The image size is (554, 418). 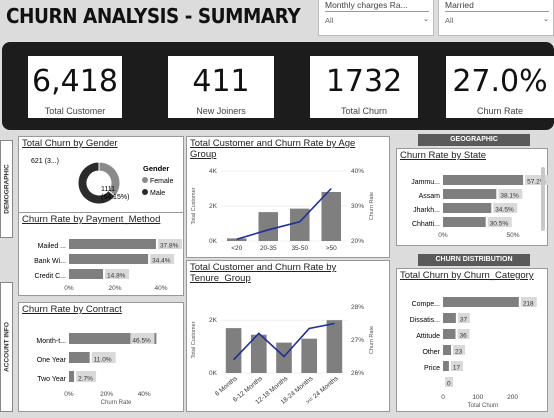 What do you see at coordinates (432, 368) in the screenshot?
I see `bar-category-label: Price` at bounding box center [432, 368].